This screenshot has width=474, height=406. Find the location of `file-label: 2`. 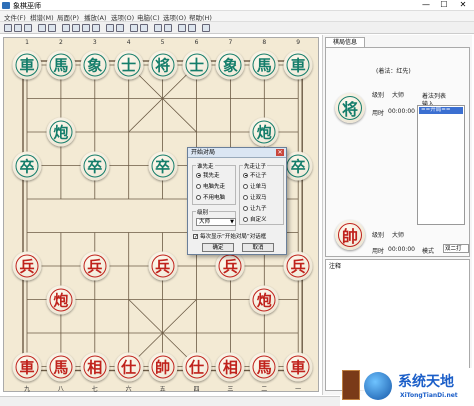

file-label: 2 is located at coordinates (60, 42).